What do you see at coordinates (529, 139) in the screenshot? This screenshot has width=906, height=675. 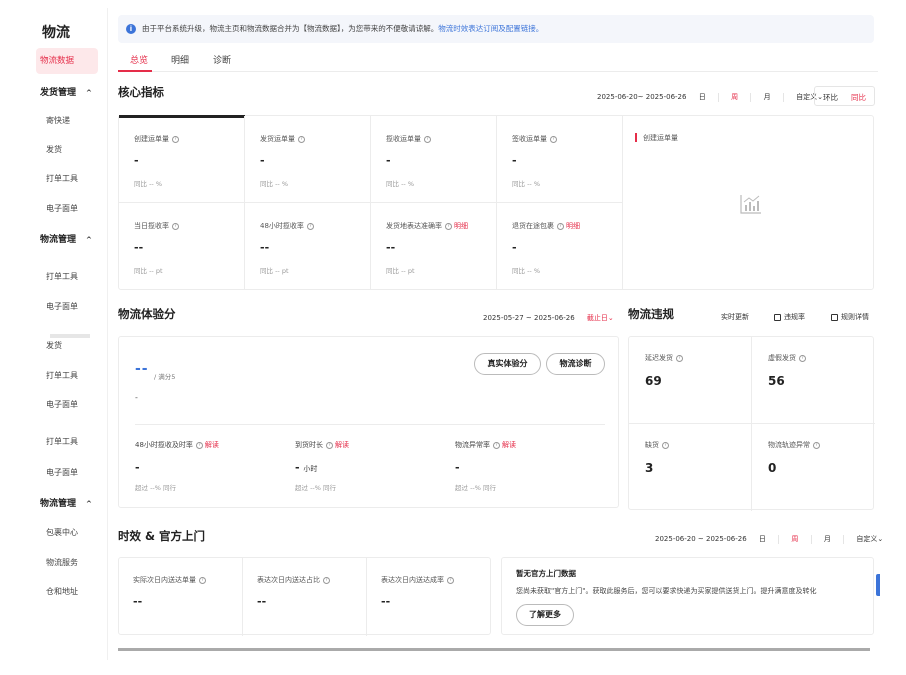 I see `metric-label: 签收运单量` at bounding box center [529, 139].